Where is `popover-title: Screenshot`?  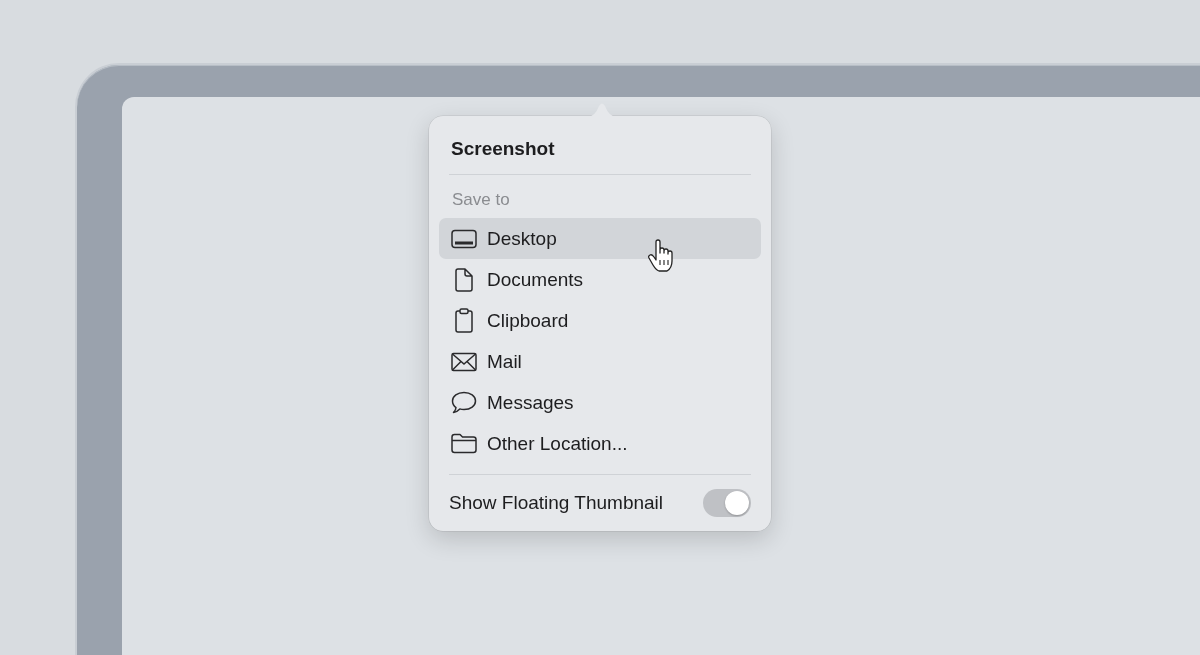
popover-title: Screenshot is located at coordinates (503, 149).